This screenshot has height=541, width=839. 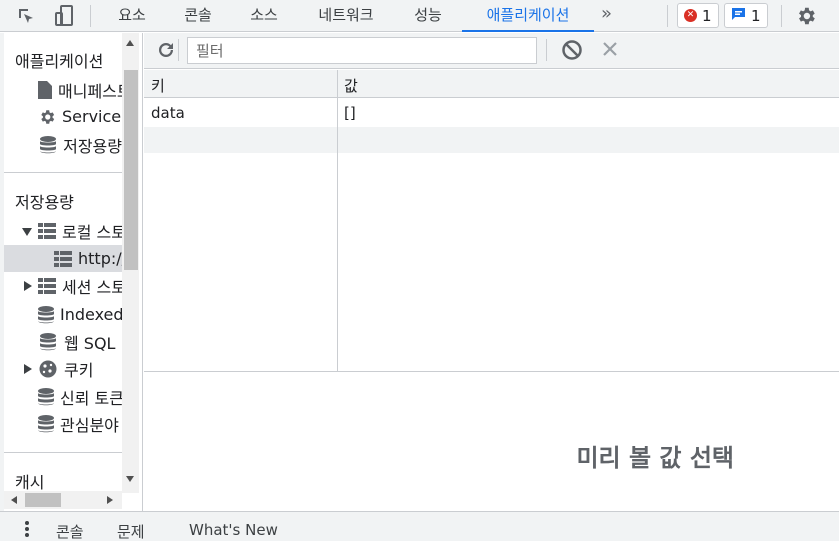 What do you see at coordinates (14, 500) in the screenshot?
I see `scroll-left-arrow-icon` at bounding box center [14, 500].